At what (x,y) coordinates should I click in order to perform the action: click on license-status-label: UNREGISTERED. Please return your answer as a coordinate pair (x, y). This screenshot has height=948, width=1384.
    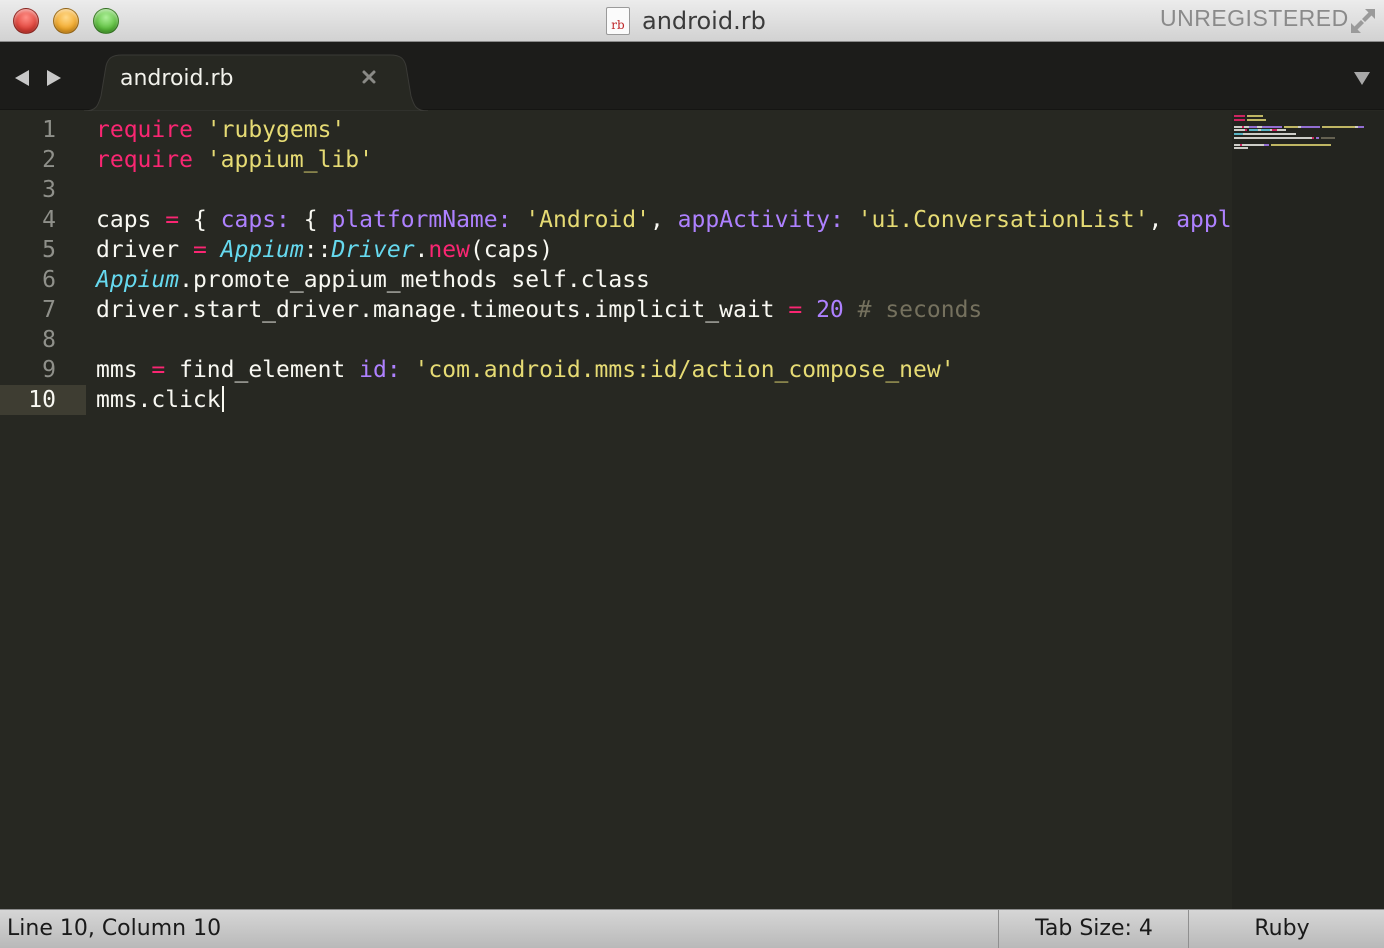
    Looking at the image, I should click on (1254, 18).